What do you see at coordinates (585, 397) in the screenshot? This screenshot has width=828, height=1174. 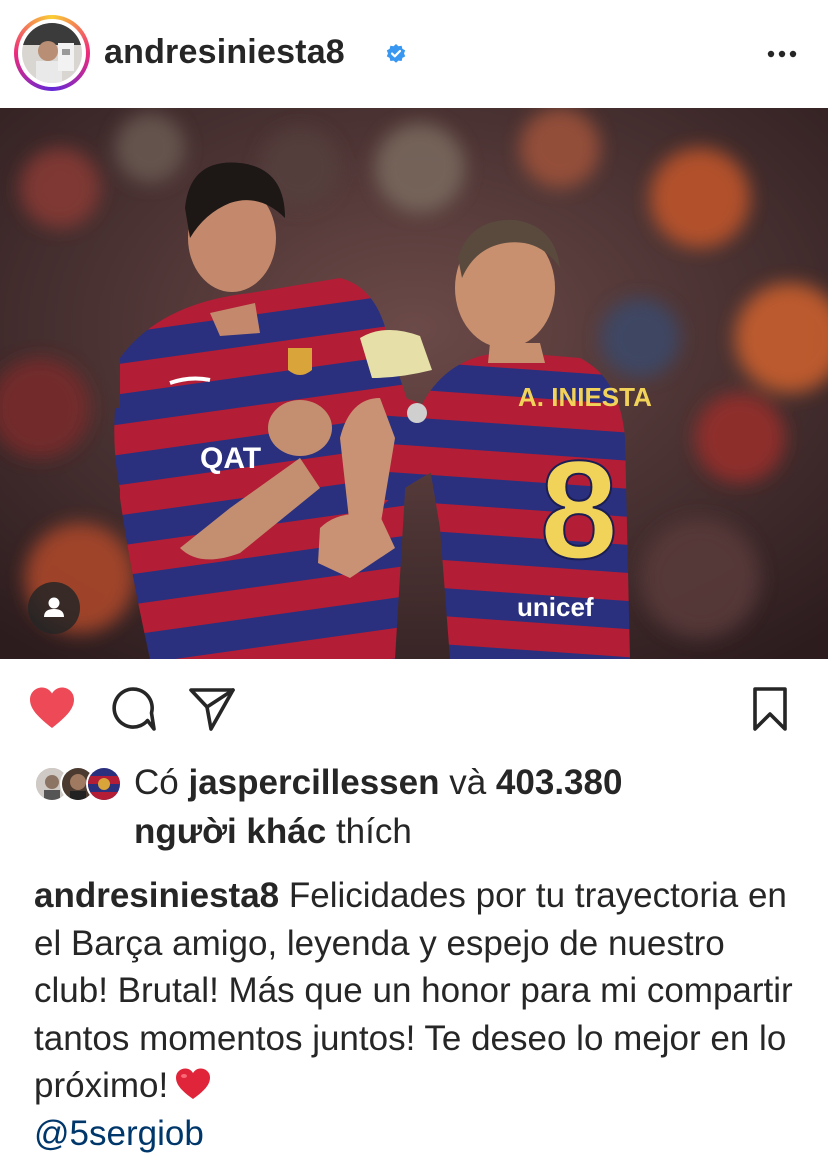 I see `shirt-name: A. INIESTA` at bounding box center [585, 397].